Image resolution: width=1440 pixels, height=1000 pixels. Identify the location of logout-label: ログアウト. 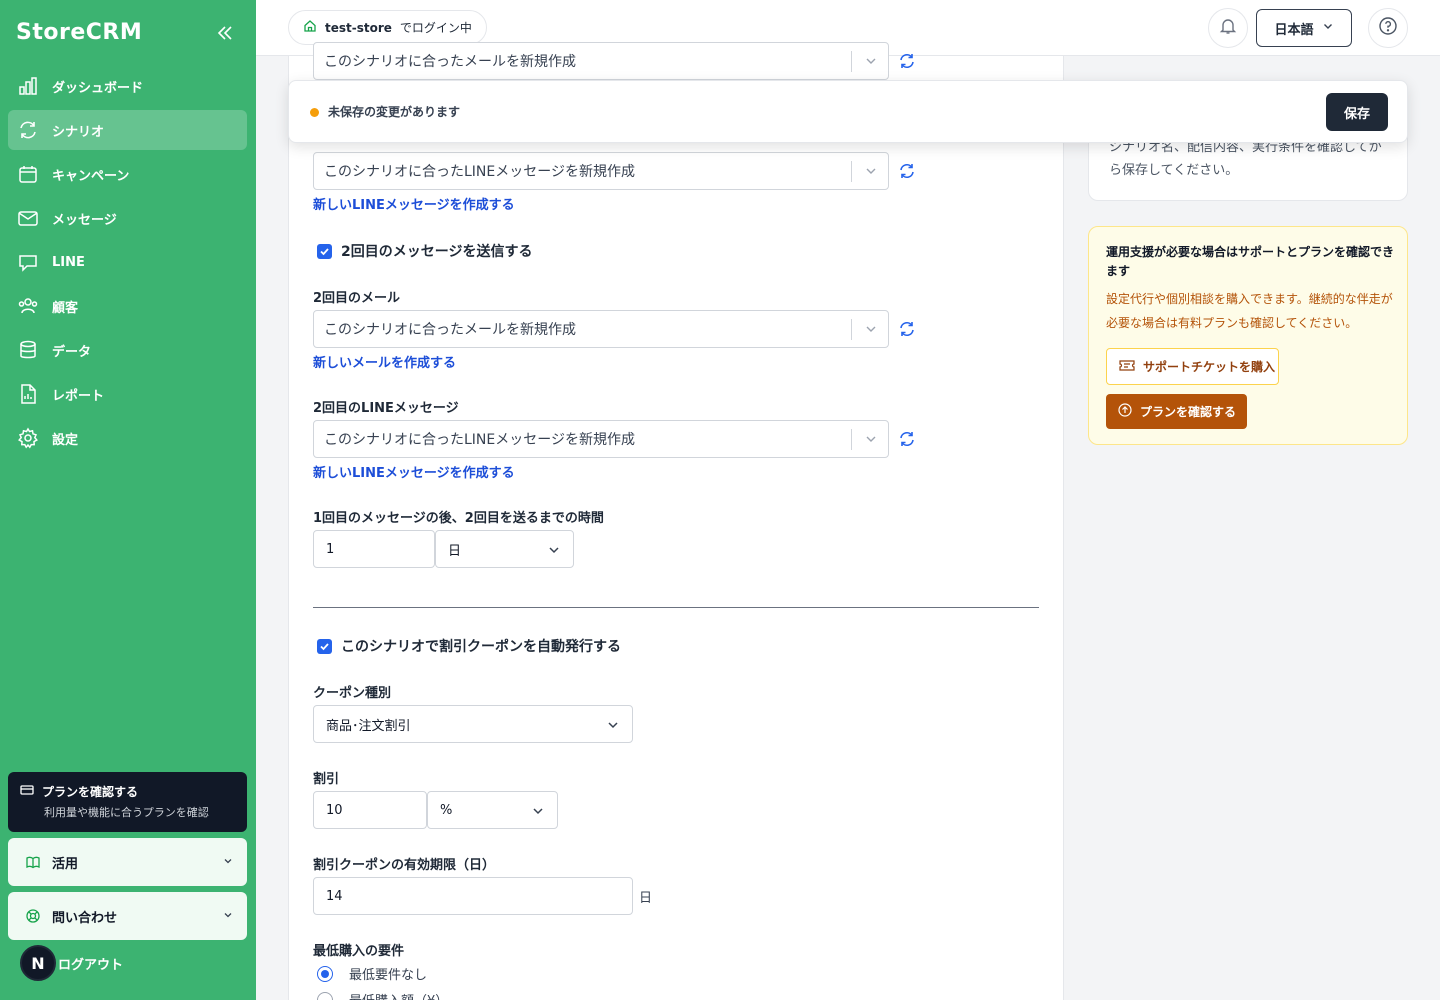
(91, 965).